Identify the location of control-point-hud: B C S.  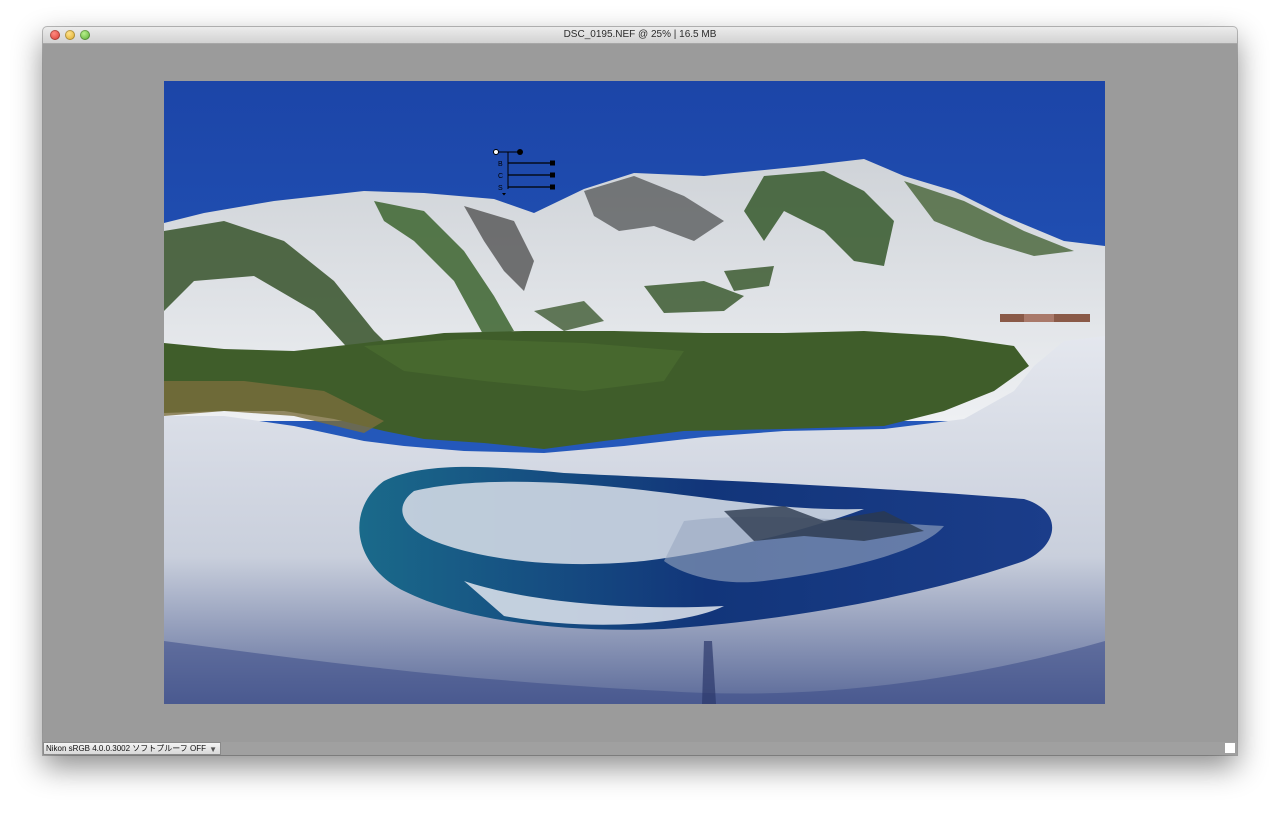
(527, 172).